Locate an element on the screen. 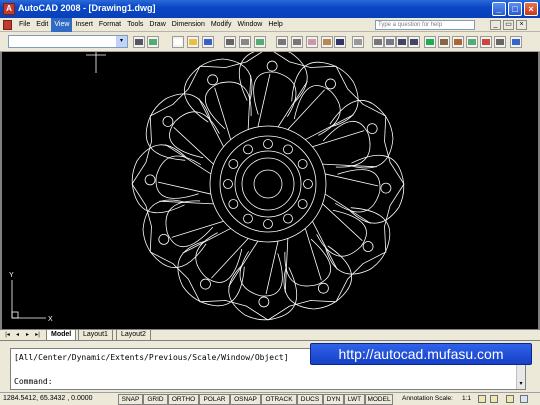 The width and height of the screenshot is (540, 405). properties-icon is located at coordinates (430, 42).